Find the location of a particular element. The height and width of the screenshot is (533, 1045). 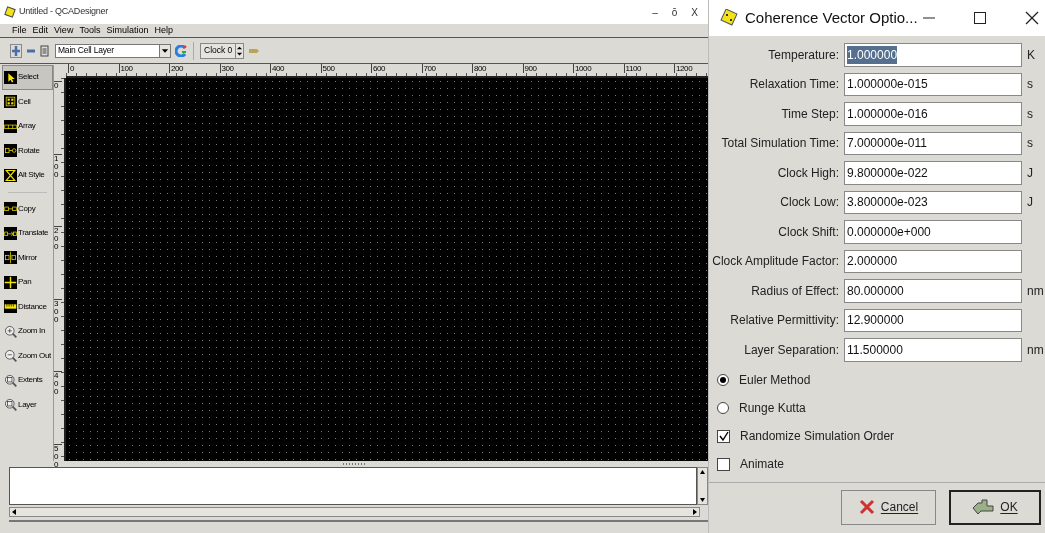

cancel-button: Cancel is located at coordinates (888, 507).